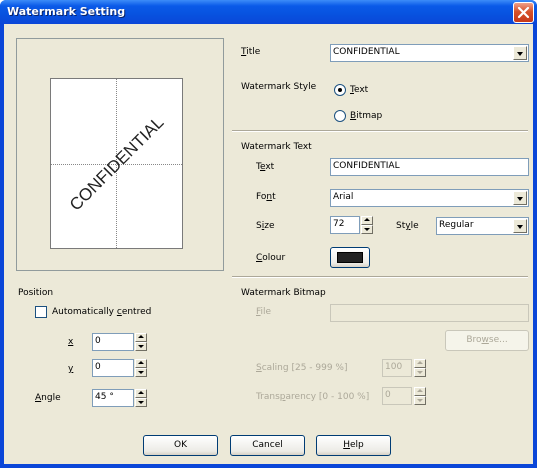 The image size is (537, 468). I want to click on radio-selected-dot, so click(340, 90).